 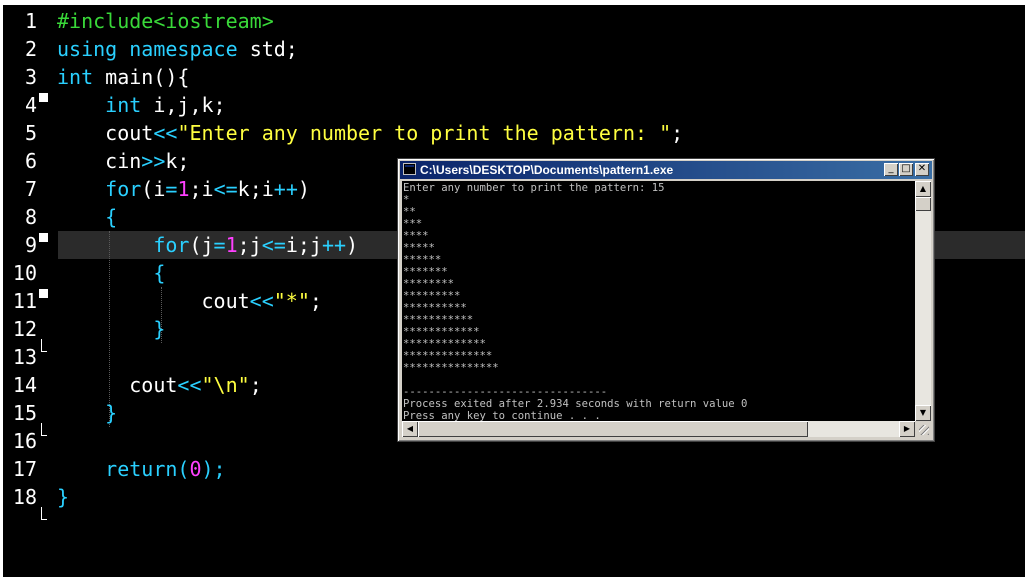 What do you see at coordinates (547, 170) in the screenshot?
I see `console-title: C:\Users\DESKTOP\Documents\pattern1.exe` at bounding box center [547, 170].